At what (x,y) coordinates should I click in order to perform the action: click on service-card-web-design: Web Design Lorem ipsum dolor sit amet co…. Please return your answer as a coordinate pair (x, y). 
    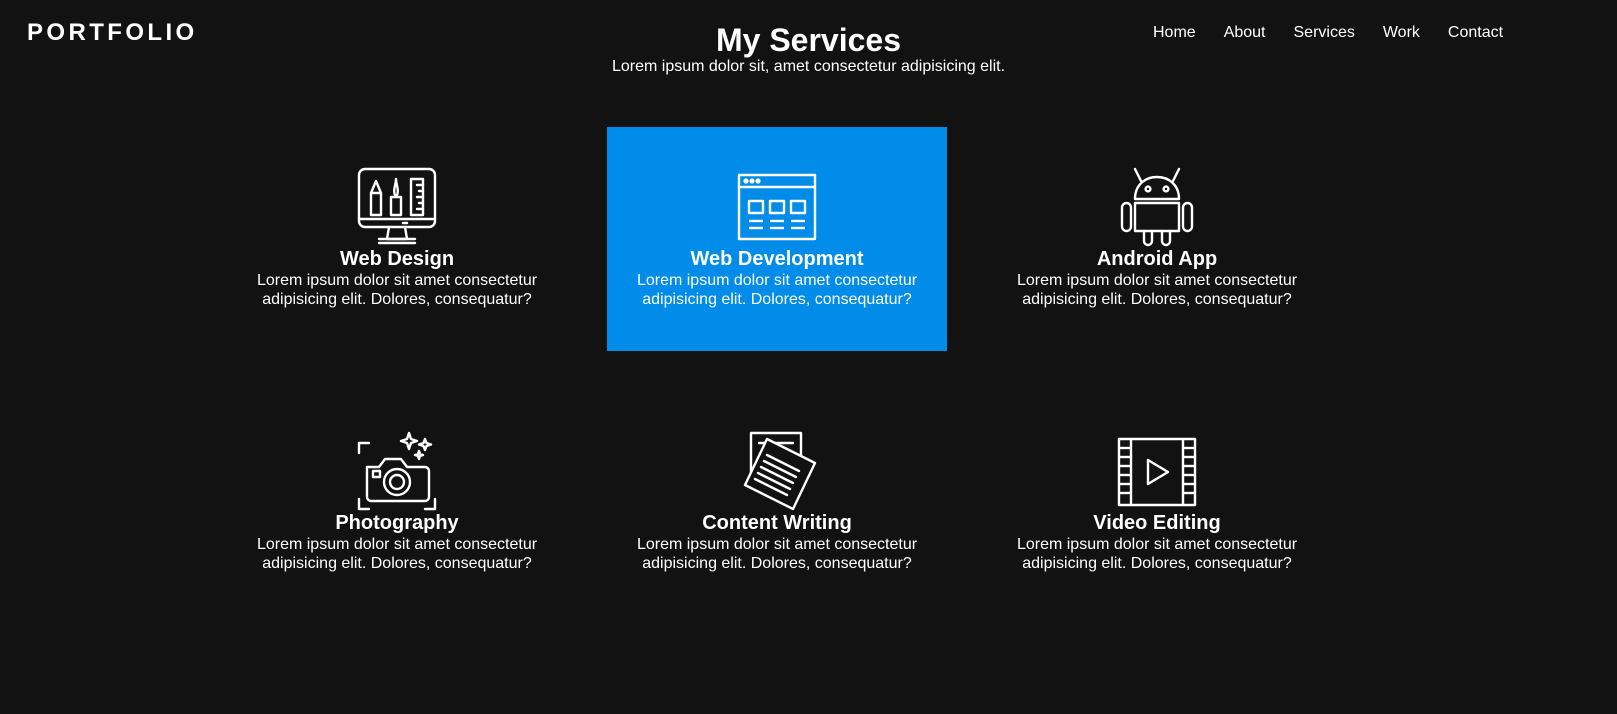
    Looking at the image, I should click on (397, 239).